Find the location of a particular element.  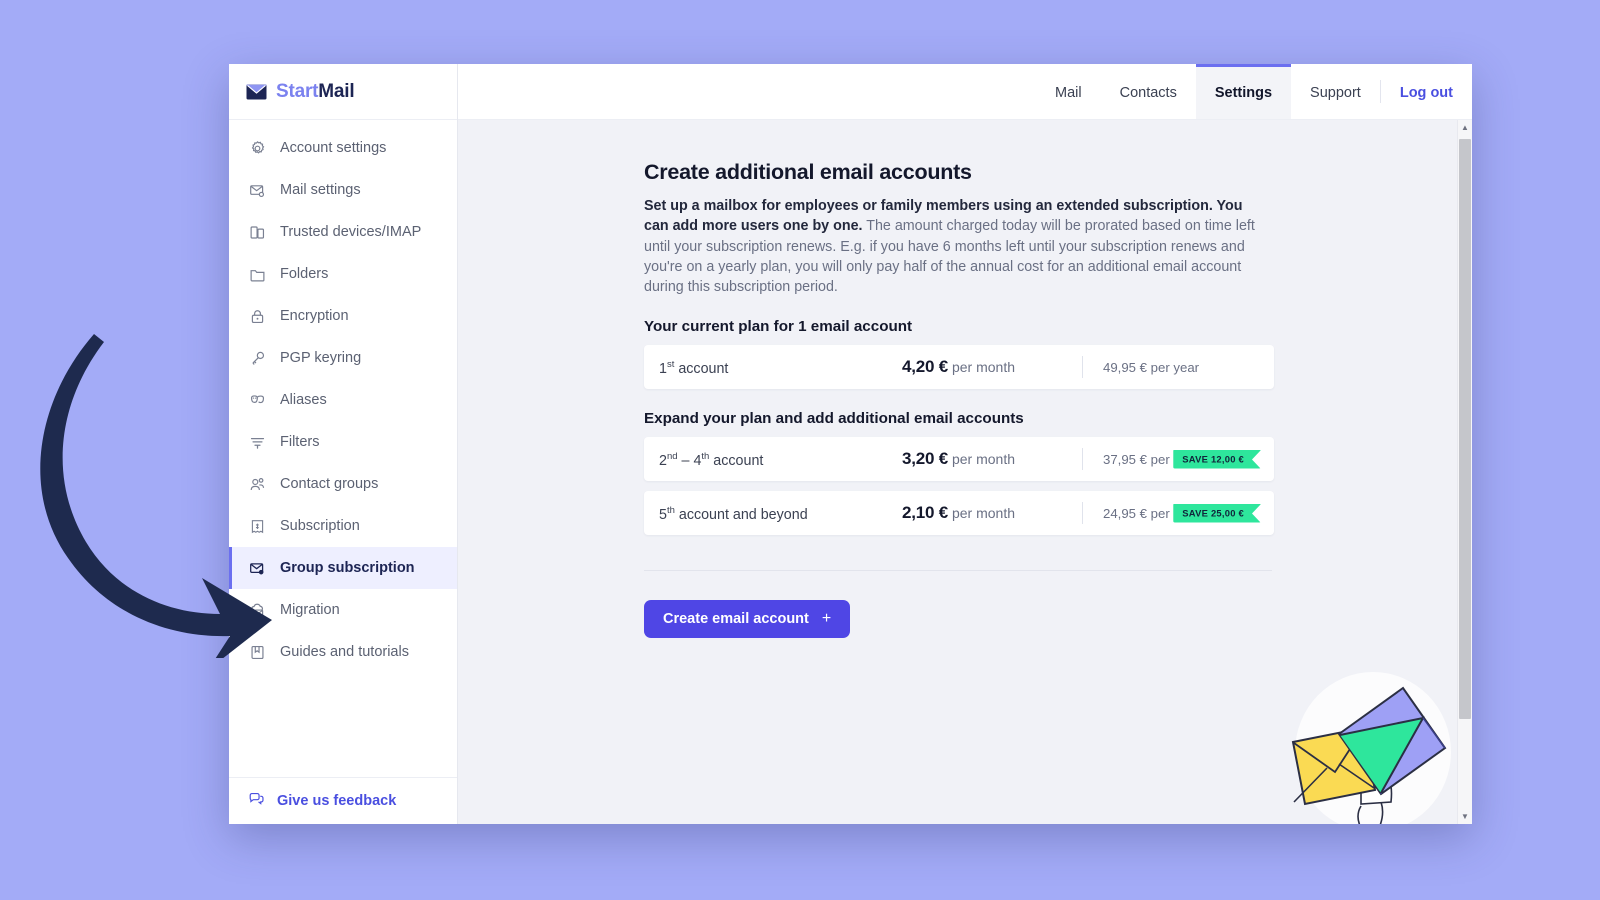

sidebar-item-group-subscription: Group subscription is located at coordinates (343, 568).